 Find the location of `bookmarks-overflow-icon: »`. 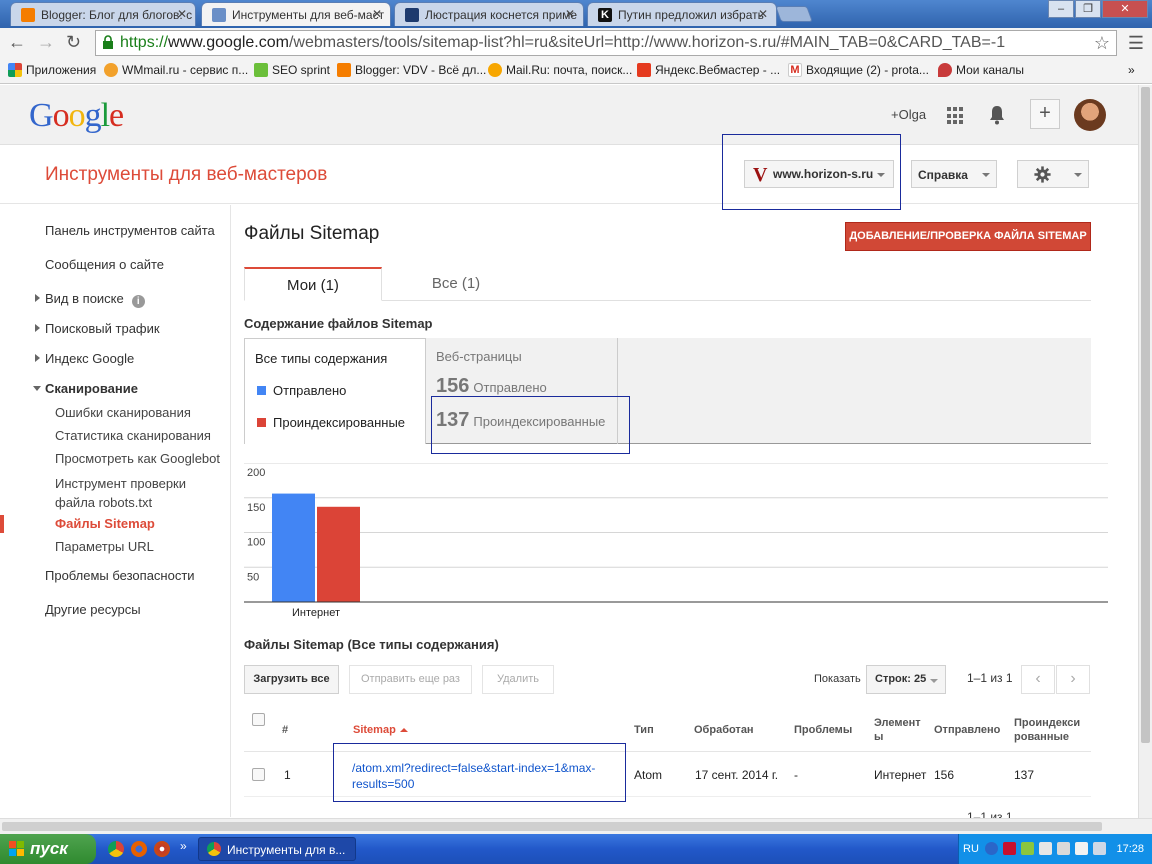

bookmarks-overflow-icon: » is located at coordinates (1131, 70).